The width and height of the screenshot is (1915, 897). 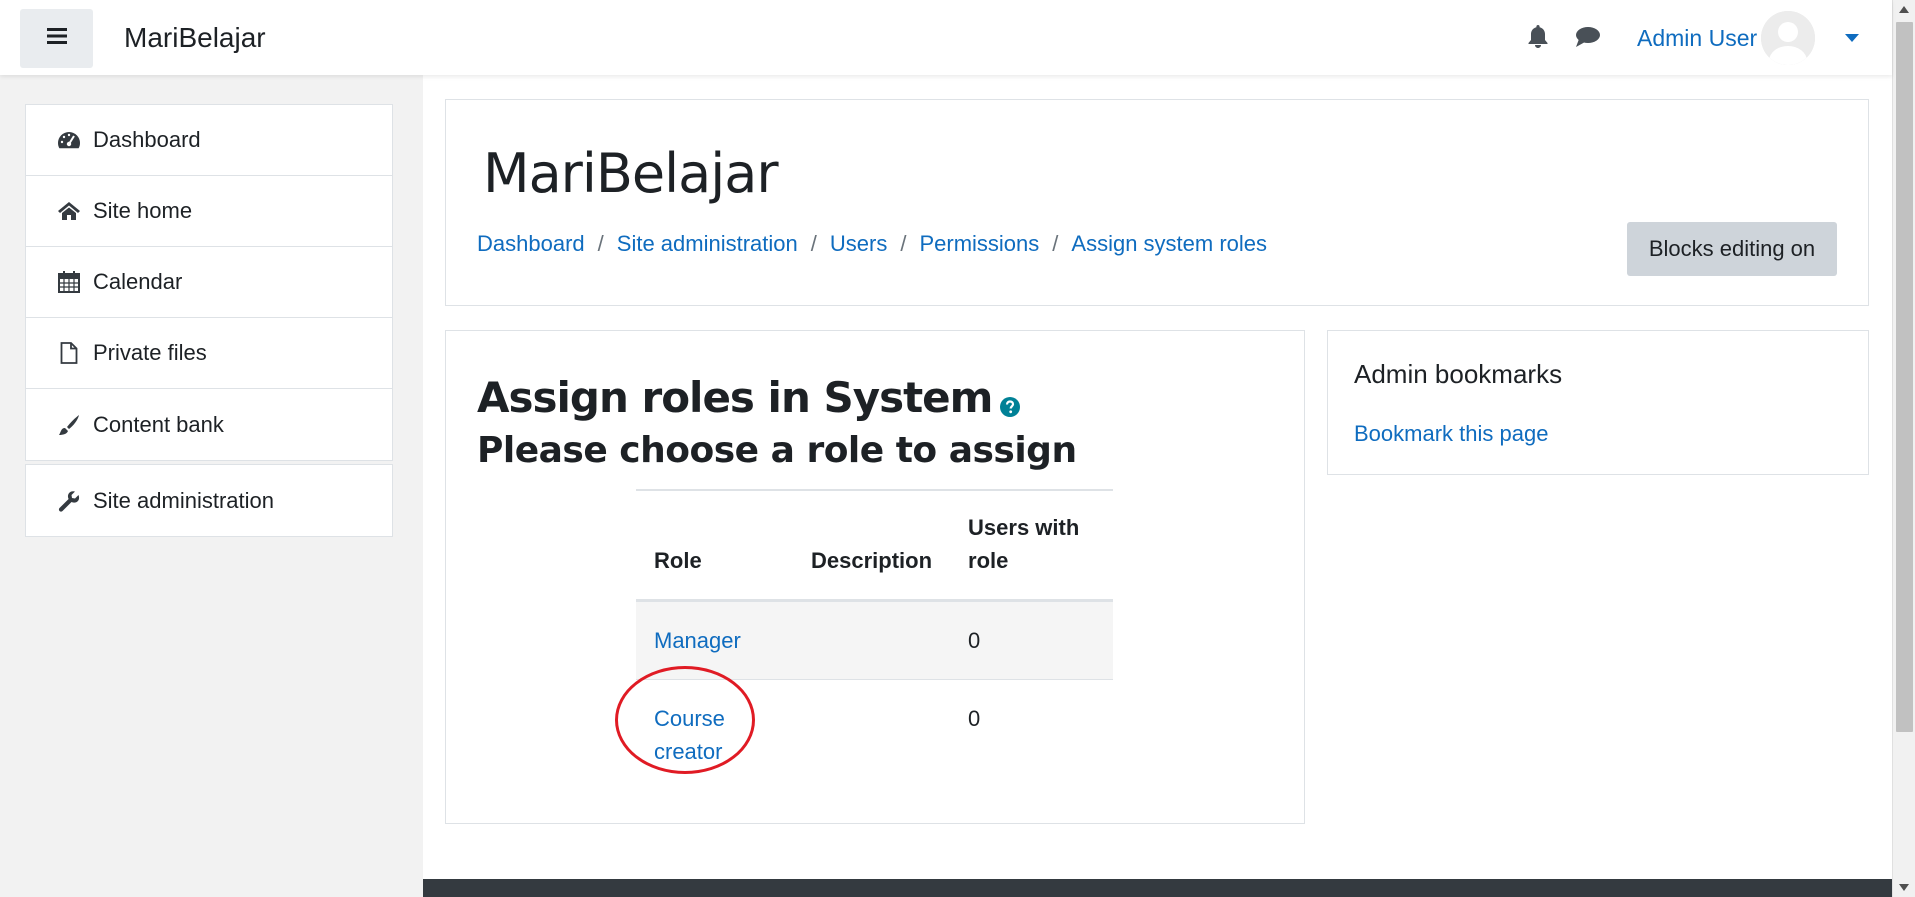 I want to click on bookmark-this-page-link: Bookmark this page, so click(x=1451, y=434).